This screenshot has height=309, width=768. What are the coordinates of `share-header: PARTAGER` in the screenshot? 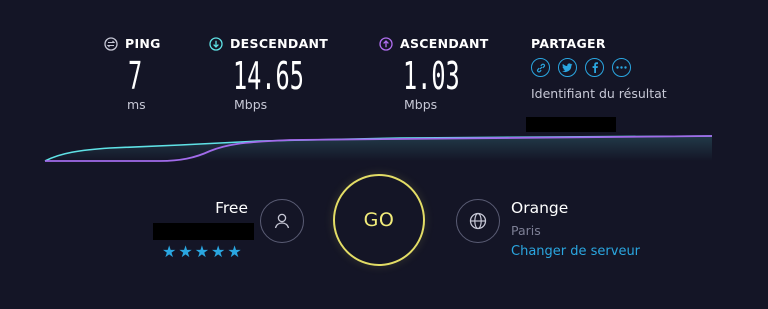 It's located at (599, 43).